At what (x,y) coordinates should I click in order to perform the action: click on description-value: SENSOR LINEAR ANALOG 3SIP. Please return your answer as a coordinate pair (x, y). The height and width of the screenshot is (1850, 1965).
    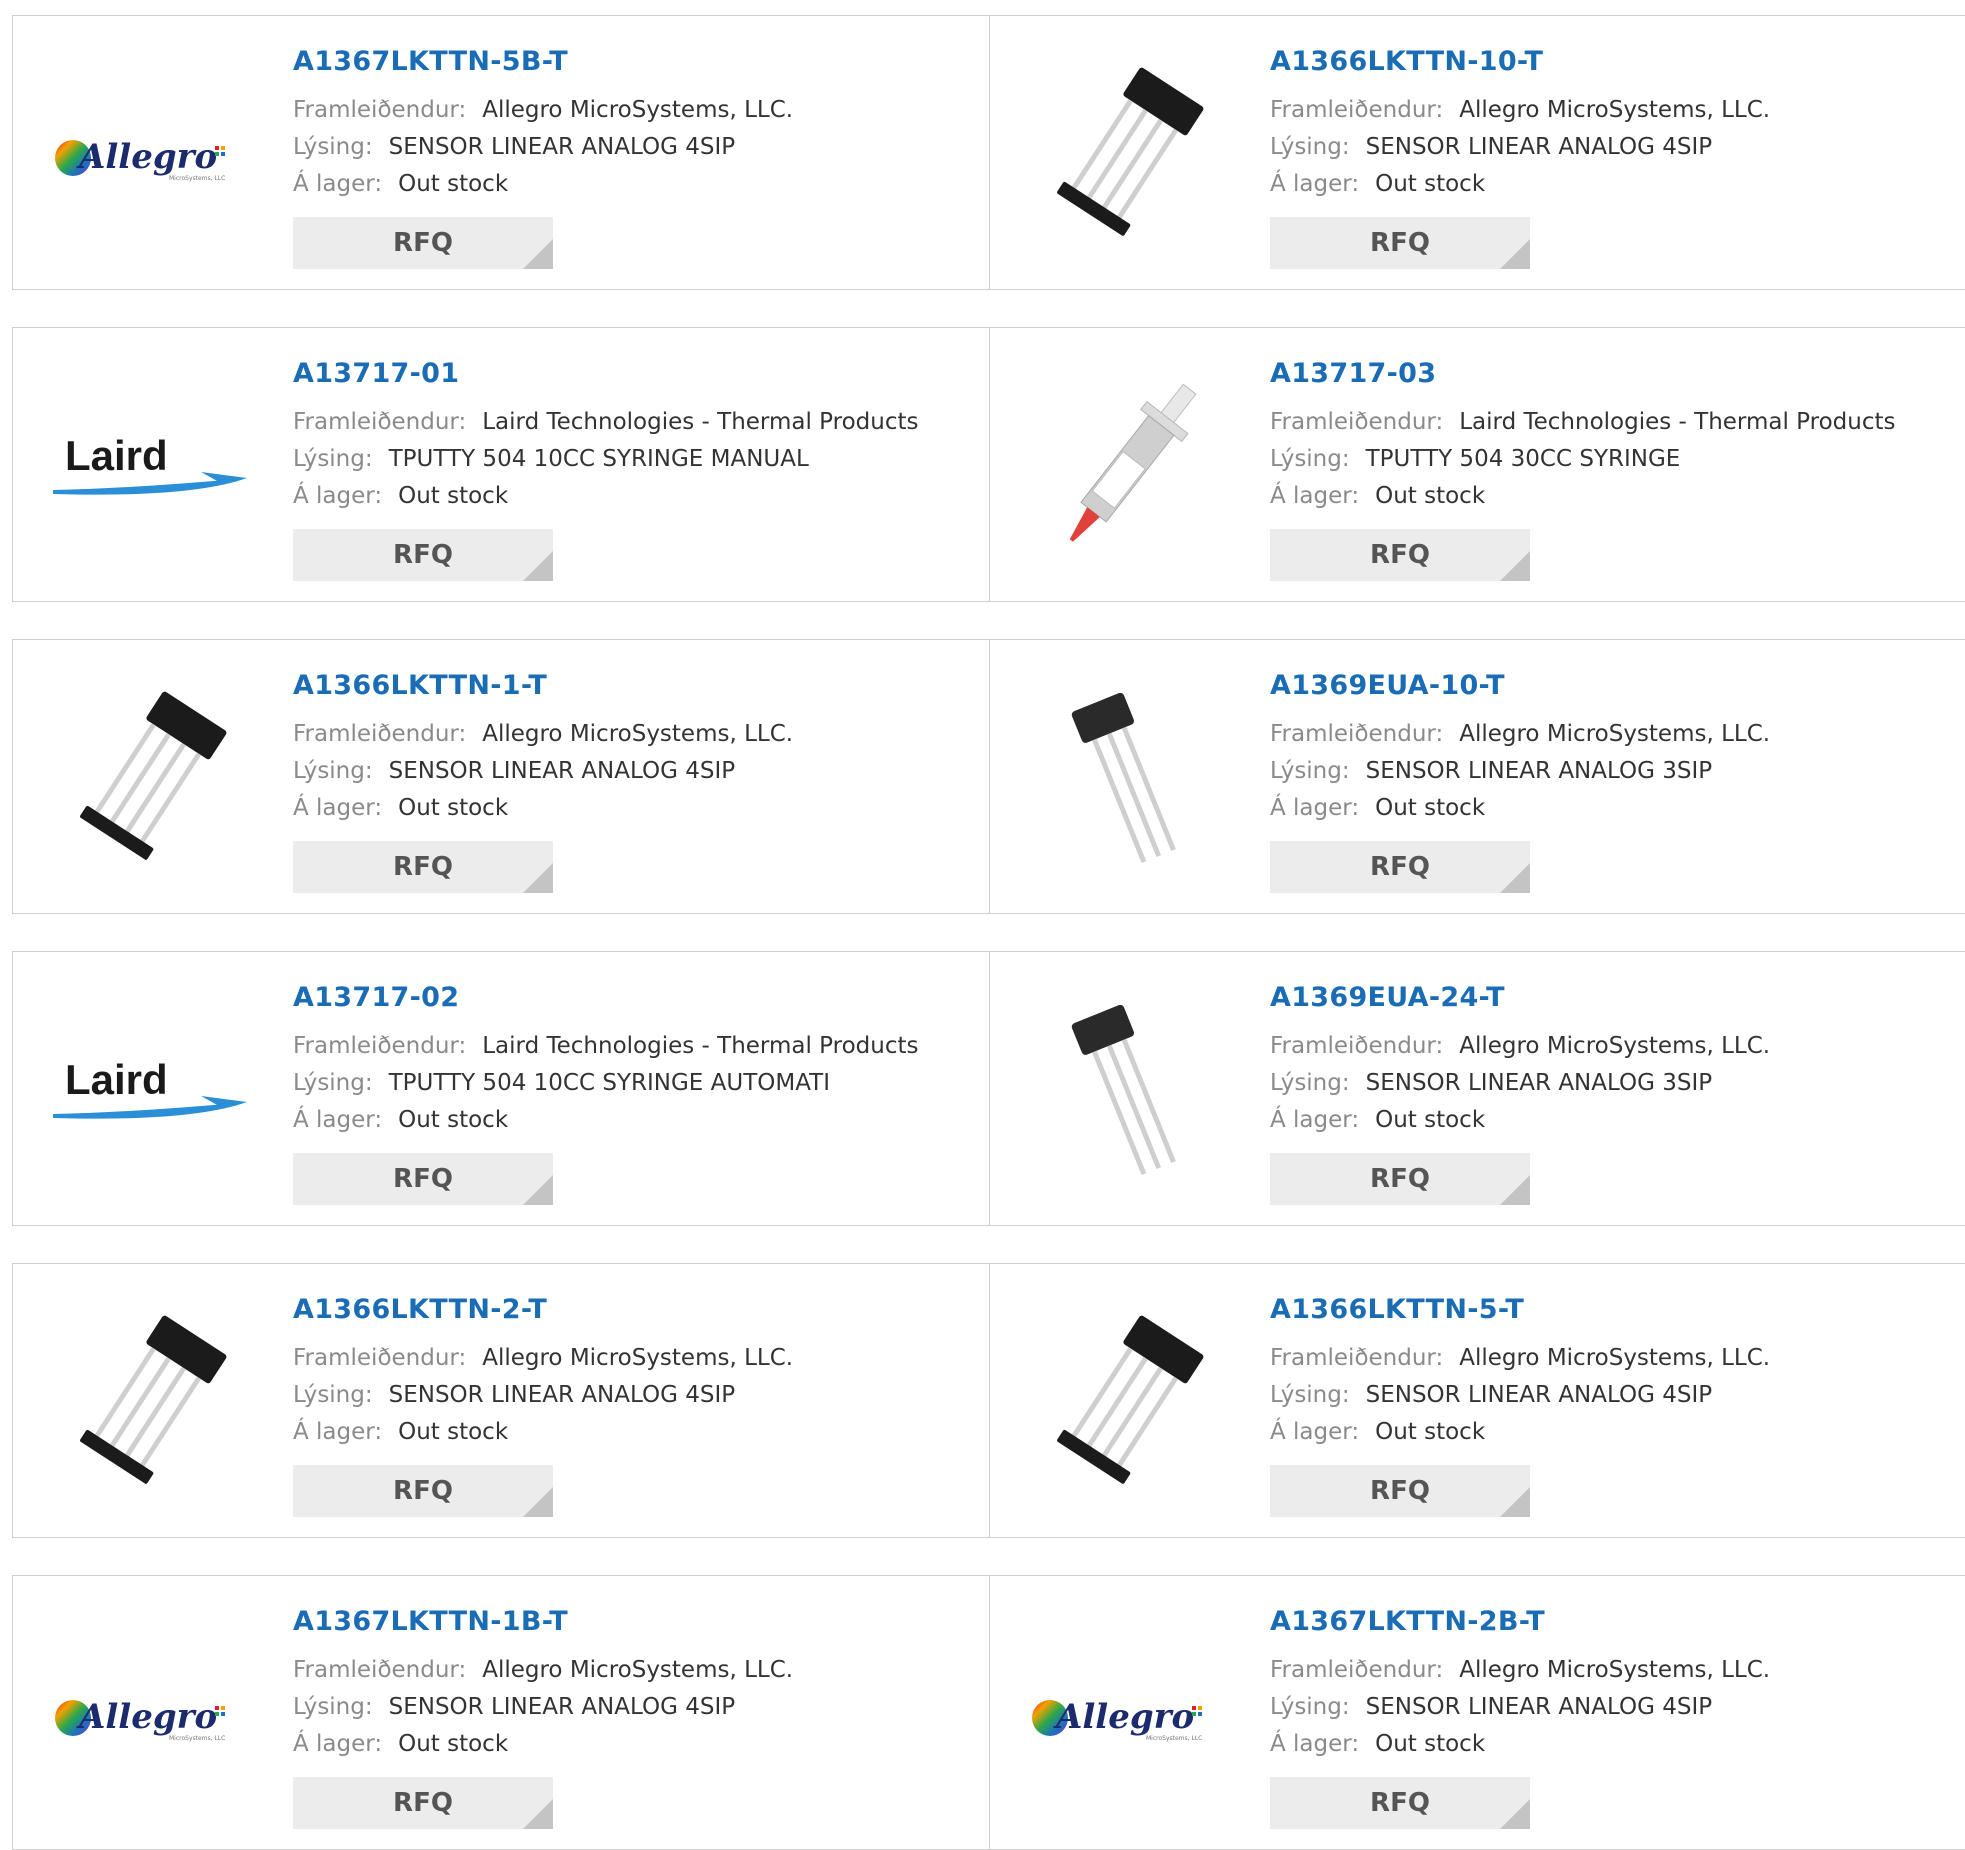
    Looking at the image, I should click on (1539, 771).